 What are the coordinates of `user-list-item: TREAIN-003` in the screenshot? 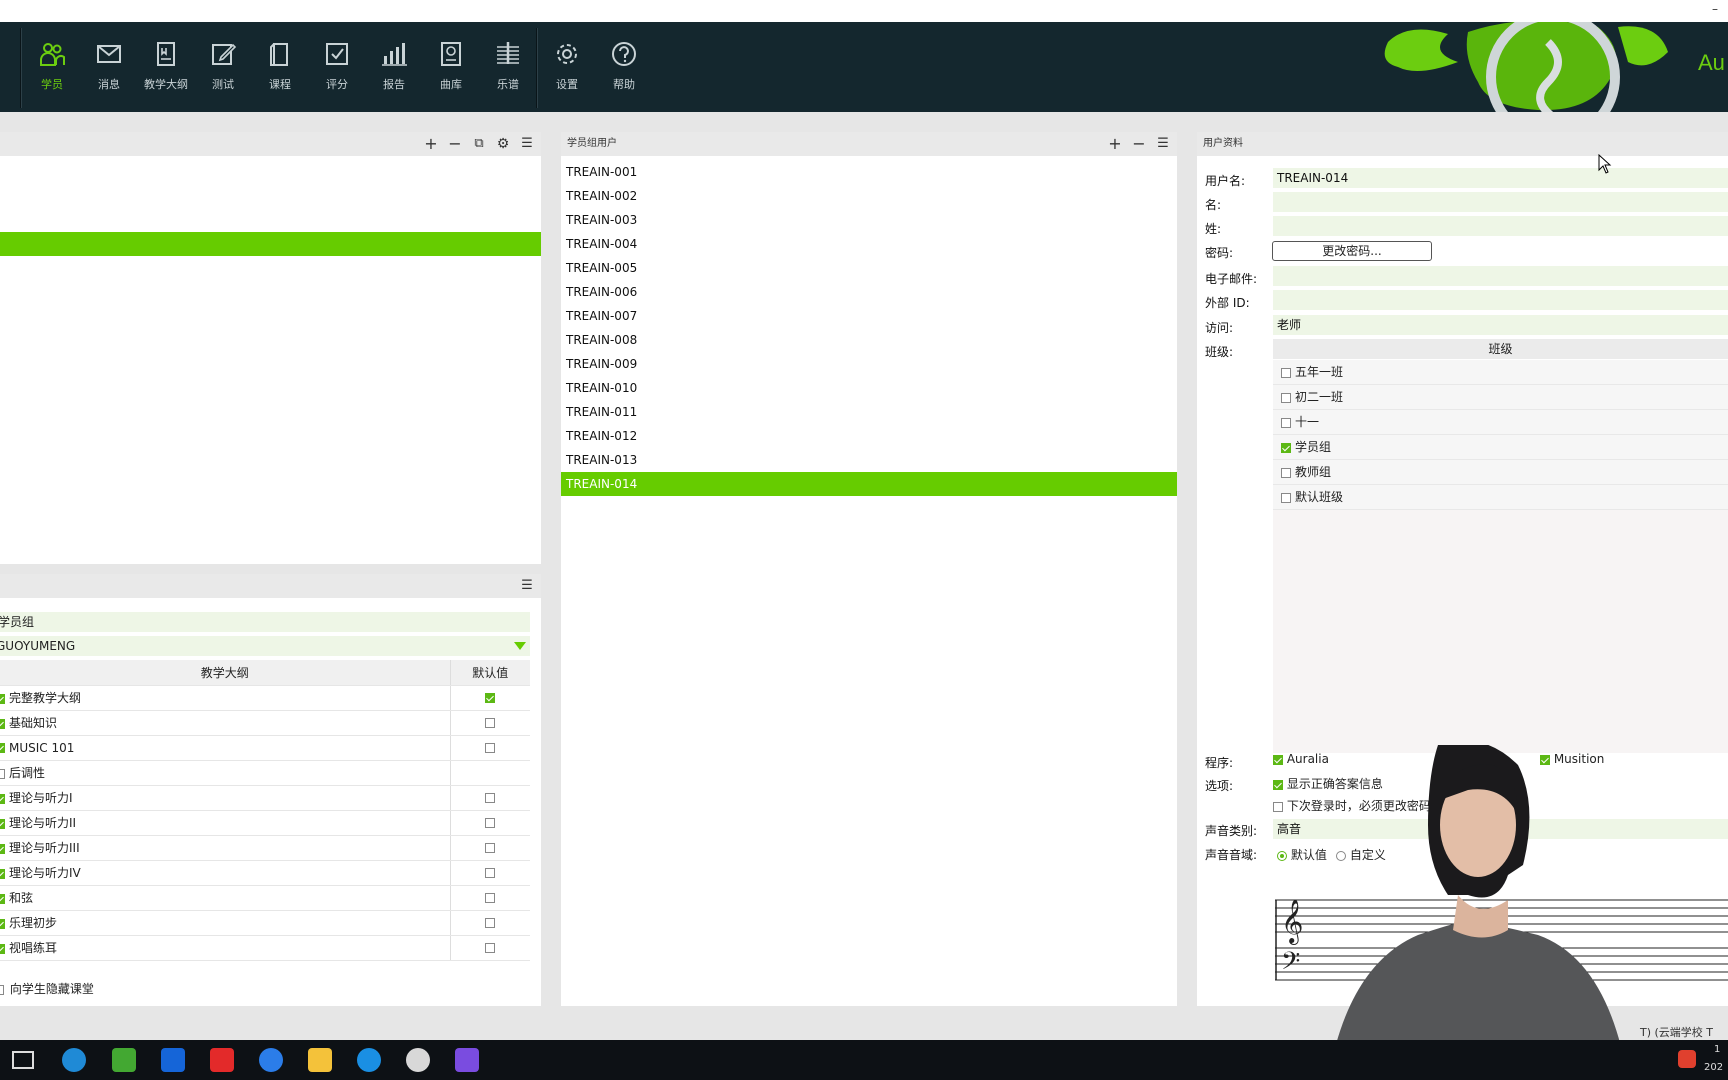 It's located at (869, 220).